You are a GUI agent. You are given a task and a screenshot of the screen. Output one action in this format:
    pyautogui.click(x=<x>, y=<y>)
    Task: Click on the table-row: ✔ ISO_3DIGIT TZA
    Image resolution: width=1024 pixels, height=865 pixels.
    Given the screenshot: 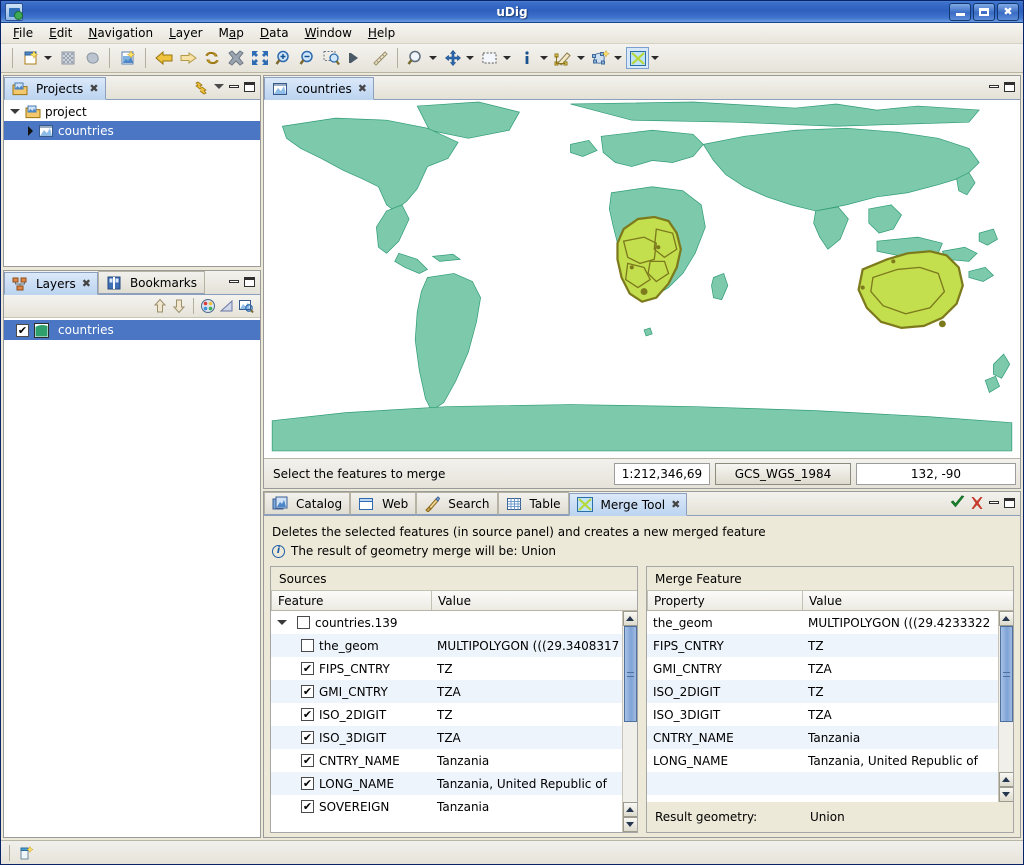 What is the action you would take?
    pyautogui.click(x=446, y=737)
    